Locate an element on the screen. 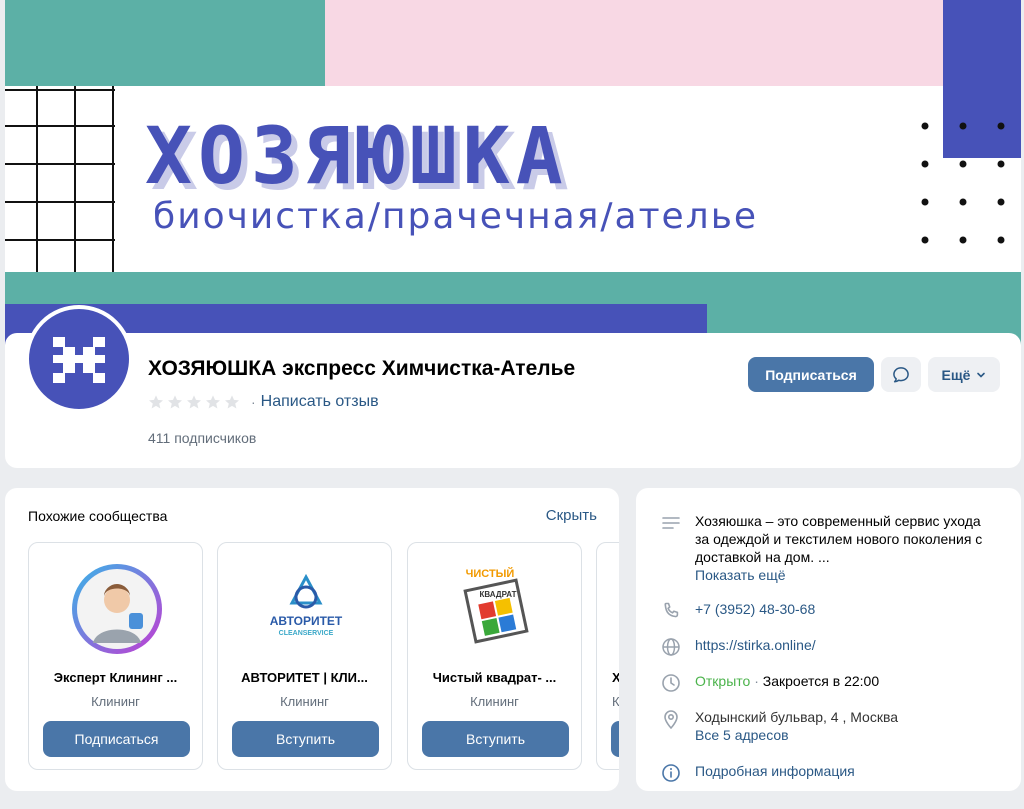 The height and width of the screenshot is (809, 1024). community-card: Эксперт Клининг ... Клининг Подписаться is located at coordinates (115, 656).